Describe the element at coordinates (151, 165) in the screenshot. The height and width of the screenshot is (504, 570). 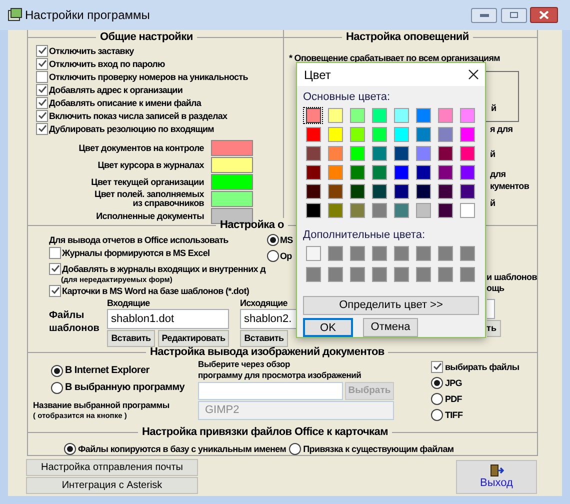
I see `color-label: Цвет курсора в журналах` at that location.